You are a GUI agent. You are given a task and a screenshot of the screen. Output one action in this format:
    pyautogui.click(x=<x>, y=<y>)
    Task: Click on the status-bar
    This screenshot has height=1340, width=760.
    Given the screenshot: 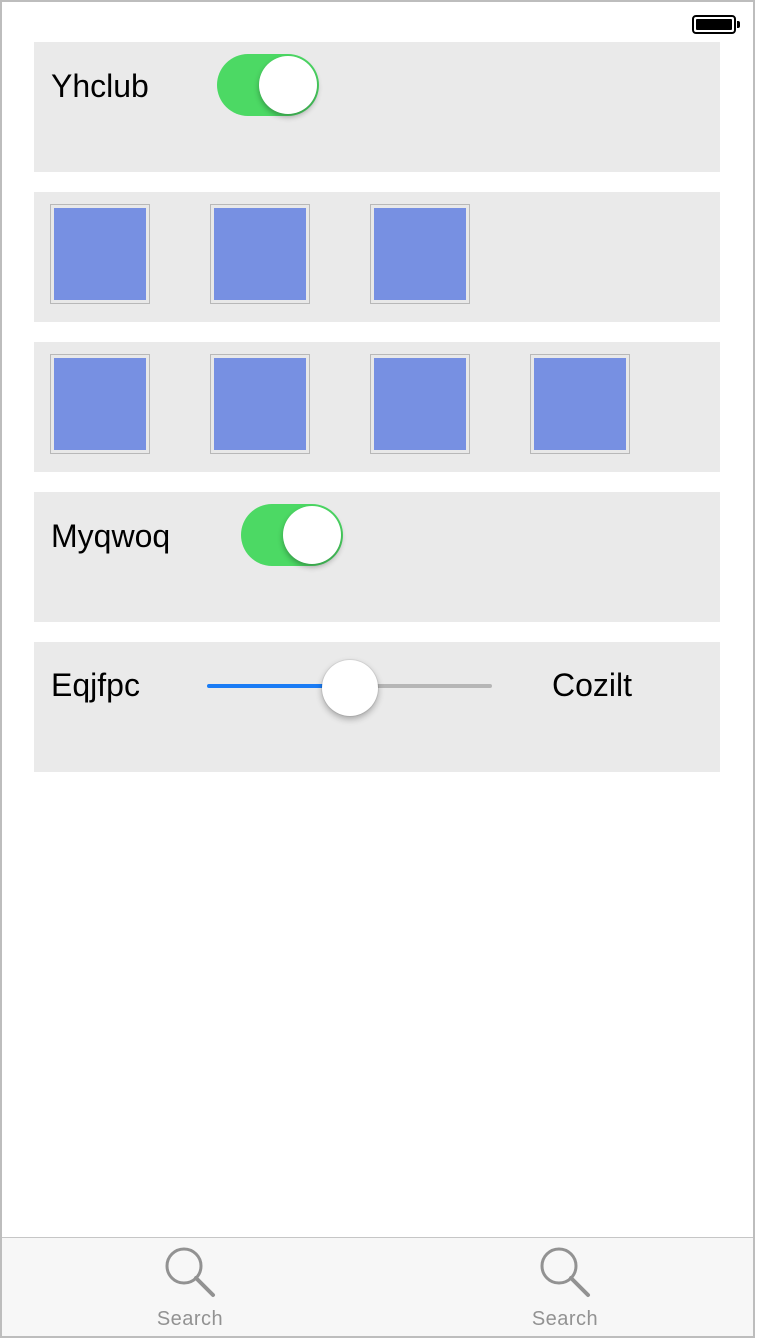 What is the action you would take?
    pyautogui.click(x=377, y=22)
    